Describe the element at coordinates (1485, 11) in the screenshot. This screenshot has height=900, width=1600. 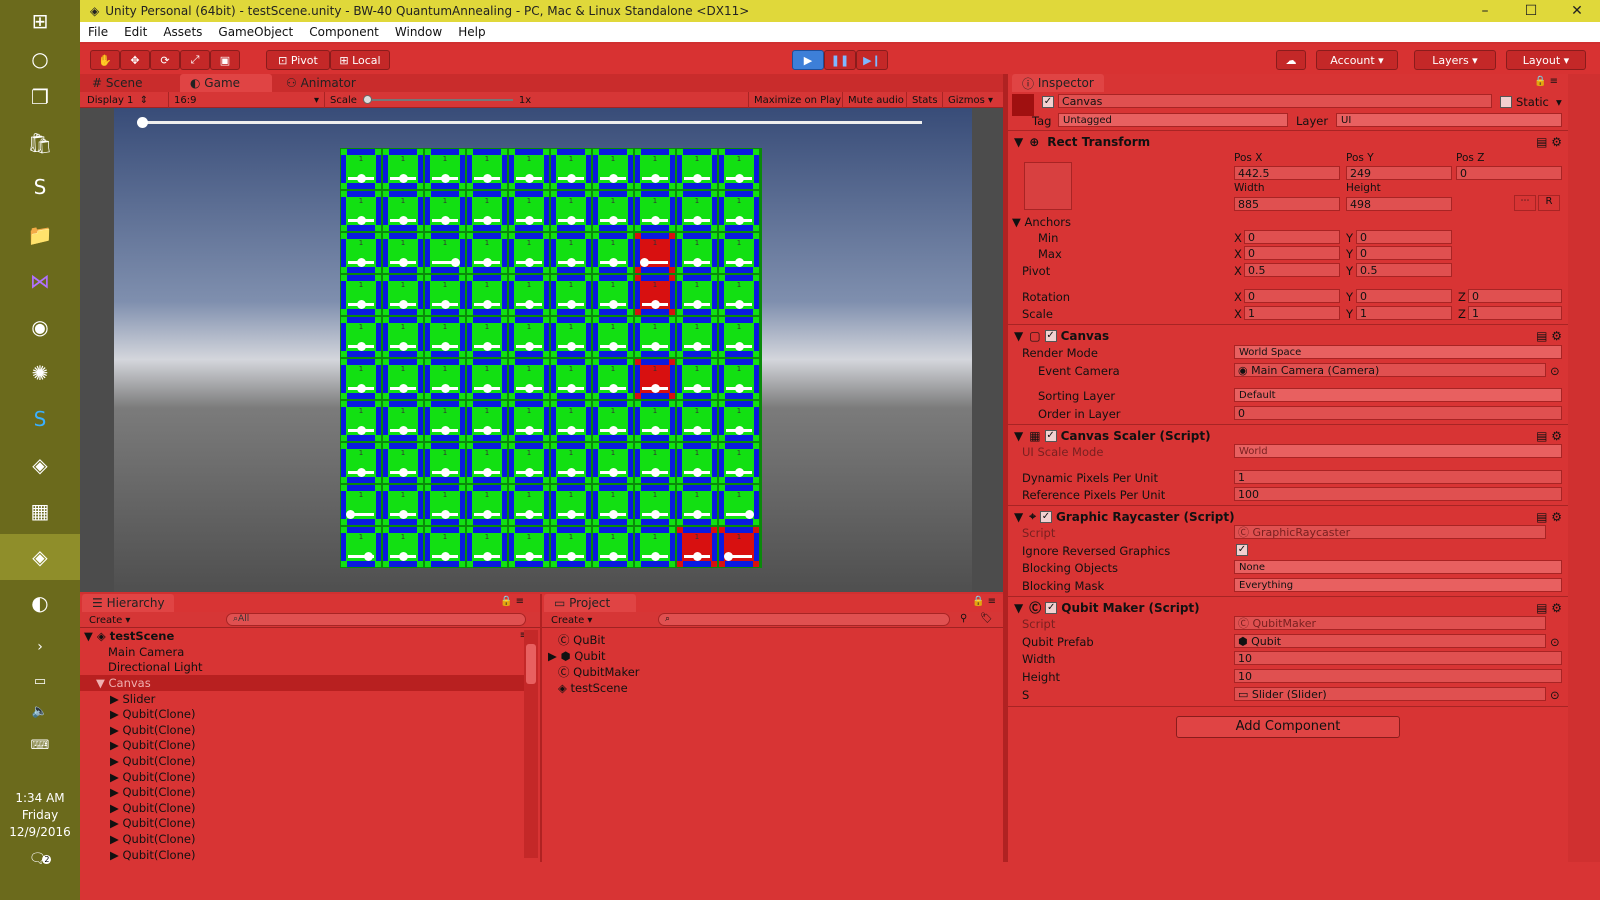
I see `minimize-button: –` at that location.